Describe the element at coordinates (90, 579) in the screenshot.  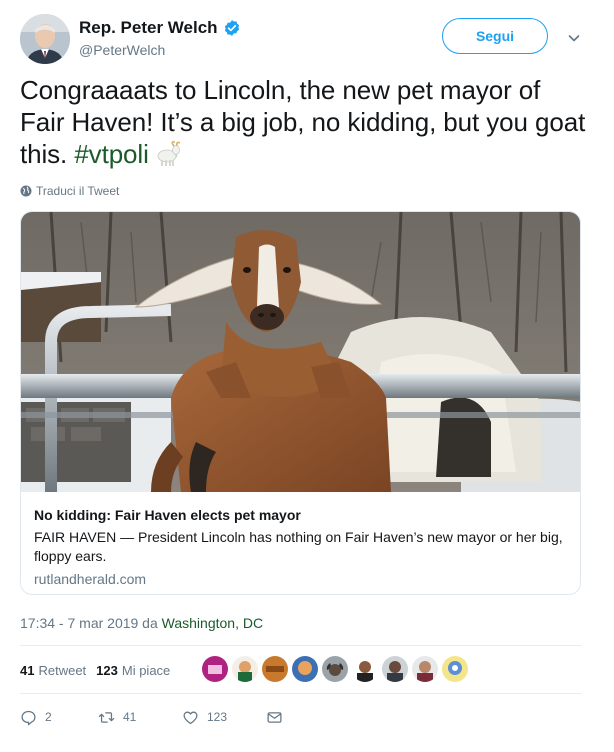
I see `card-domain: rutlandherald.com` at that location.